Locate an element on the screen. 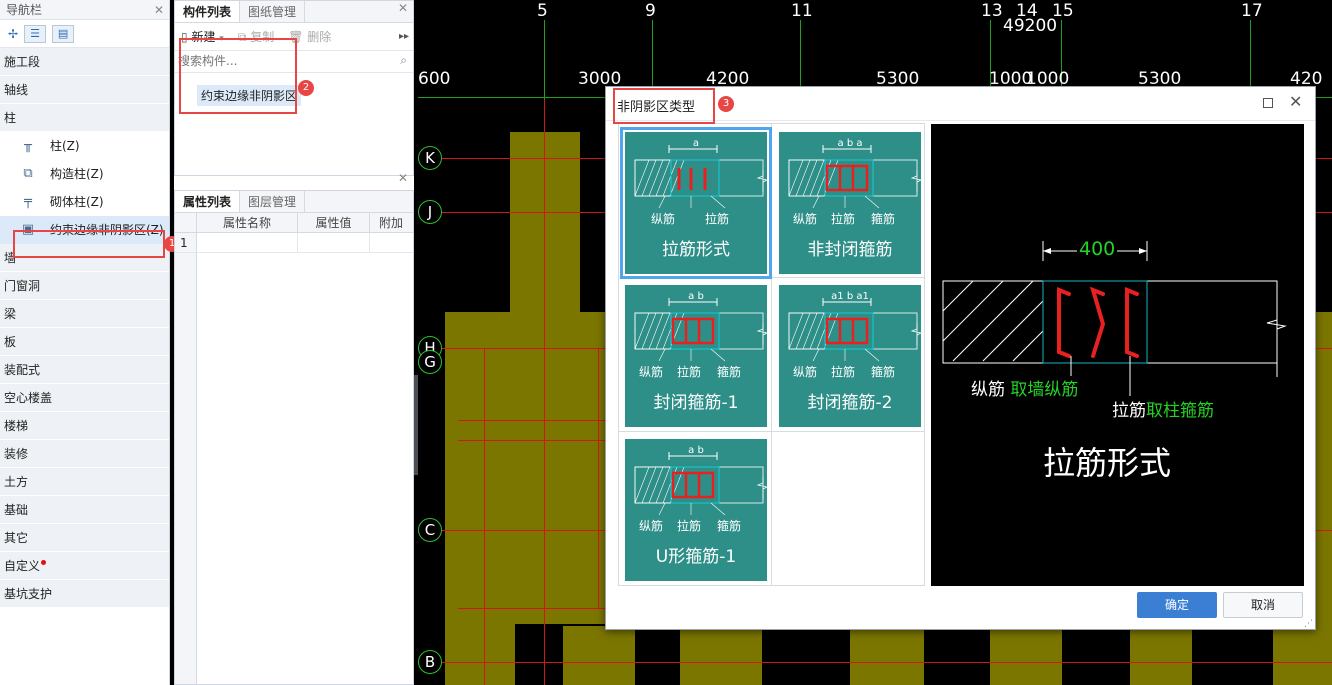 This screenshot has height=685, width=1332. nav-item-label: 砌体柱(Z) is located at coordinates (77, 202).